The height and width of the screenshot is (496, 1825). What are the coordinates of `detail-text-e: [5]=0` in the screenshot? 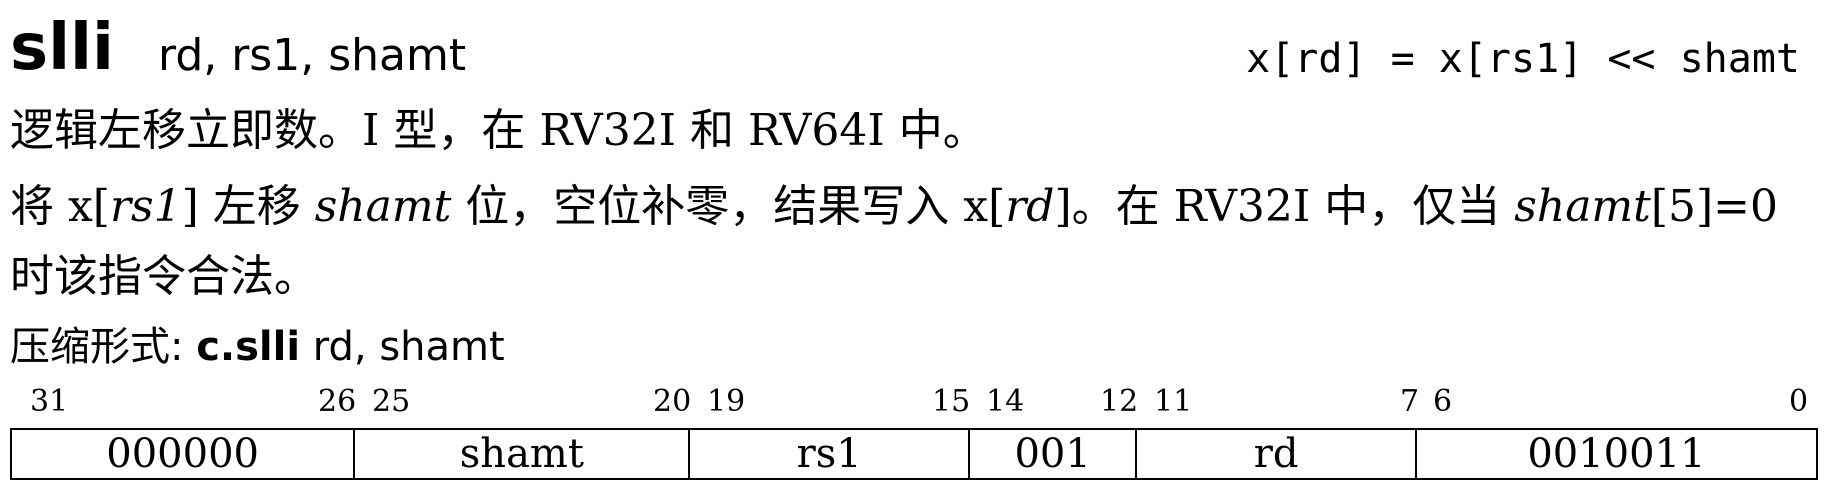 It's located at (1714, 206).